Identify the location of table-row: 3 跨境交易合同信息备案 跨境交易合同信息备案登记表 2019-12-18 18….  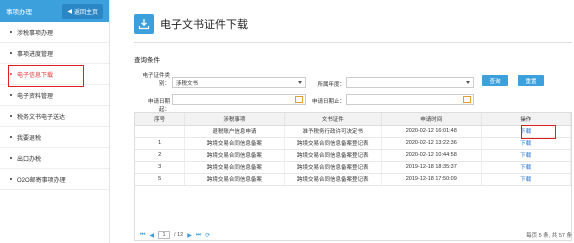
(353, 167).